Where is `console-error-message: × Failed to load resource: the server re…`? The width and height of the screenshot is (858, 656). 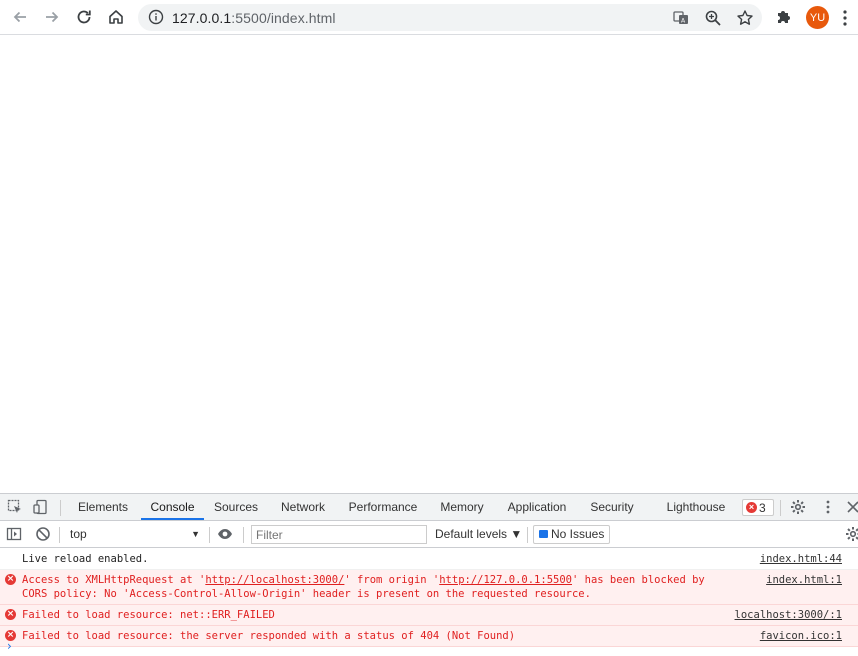
console-error-message: × Failed to load resource: the server re… is located at coordinates (429, 636).